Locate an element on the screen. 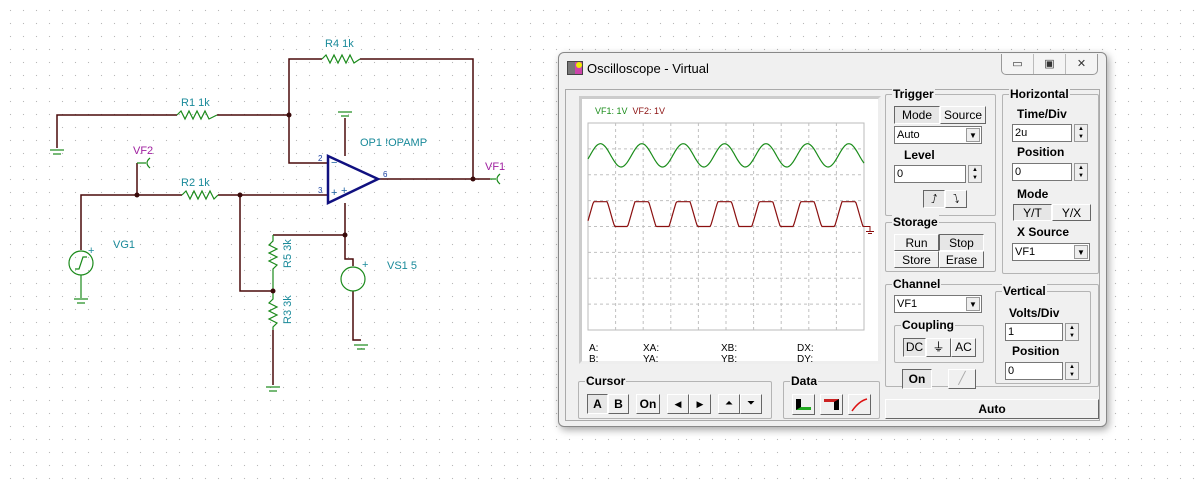 The image size is (1196, 490). ground-coupling-button: ⏚ is located at coordinates (938, 347).